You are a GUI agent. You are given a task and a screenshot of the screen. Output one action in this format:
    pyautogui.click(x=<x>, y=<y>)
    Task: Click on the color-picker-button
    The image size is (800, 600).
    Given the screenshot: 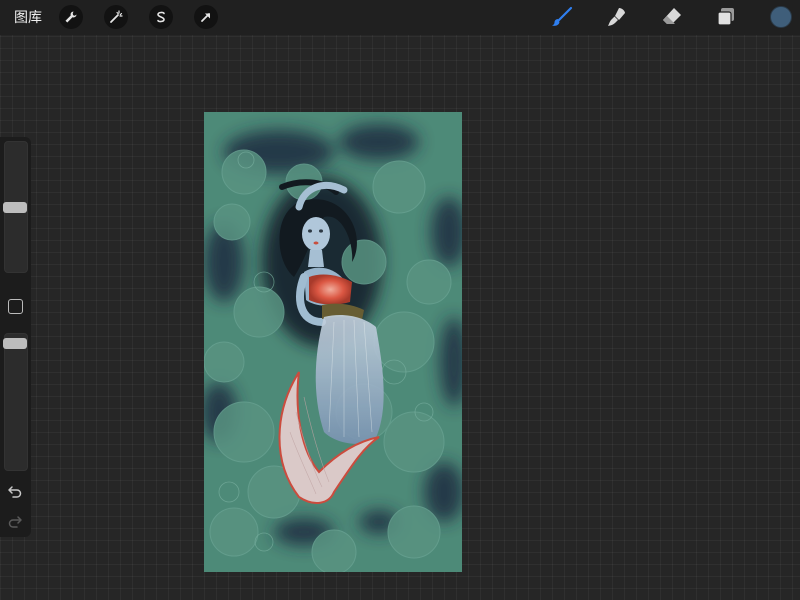 What is the action you would take?
    pyautogui.click(x=781, y=17)
    